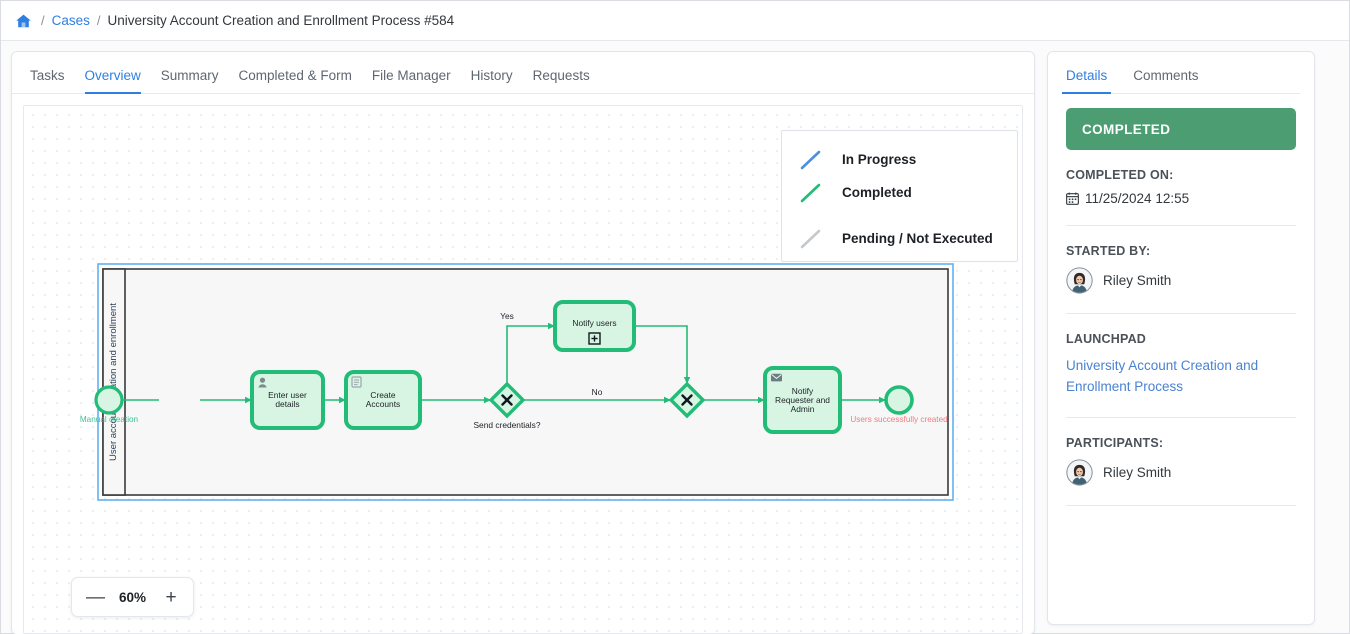  What do you see at coordinates (1181, 472) in the screenshot?
I see `participant-row: Riley Smith` at bounding box center [1181, 472].